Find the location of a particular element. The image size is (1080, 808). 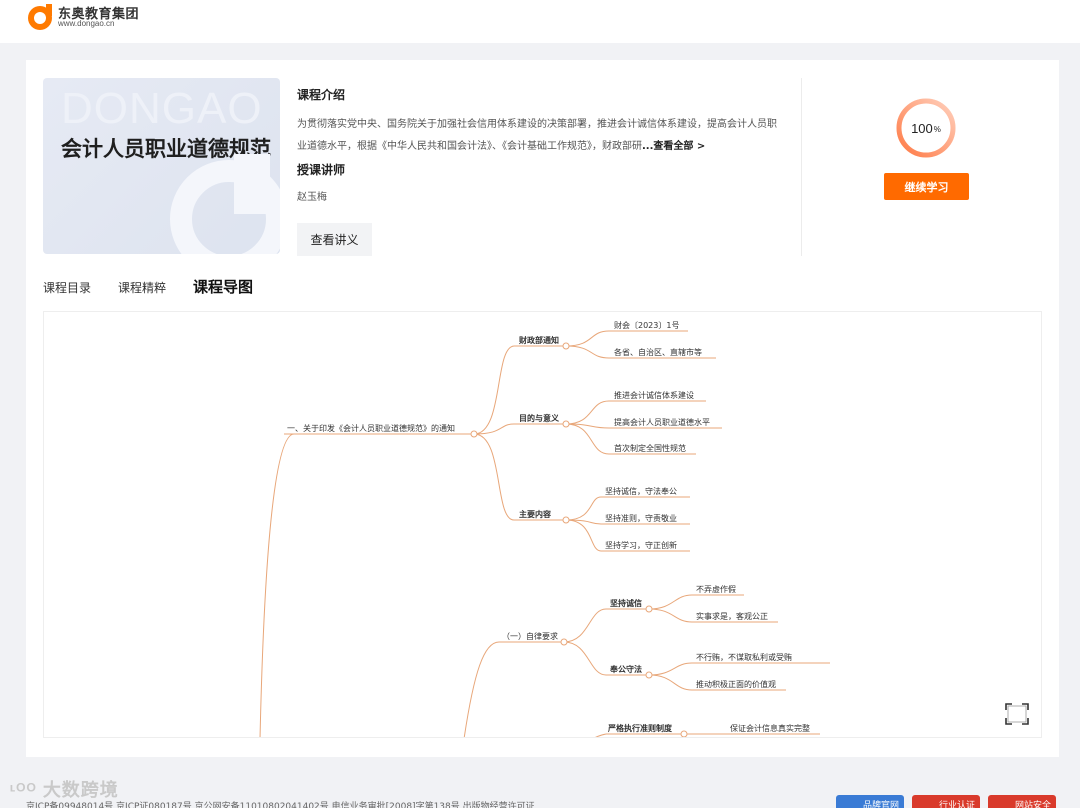

progress-unit: % is located at coordinates (937, 129).